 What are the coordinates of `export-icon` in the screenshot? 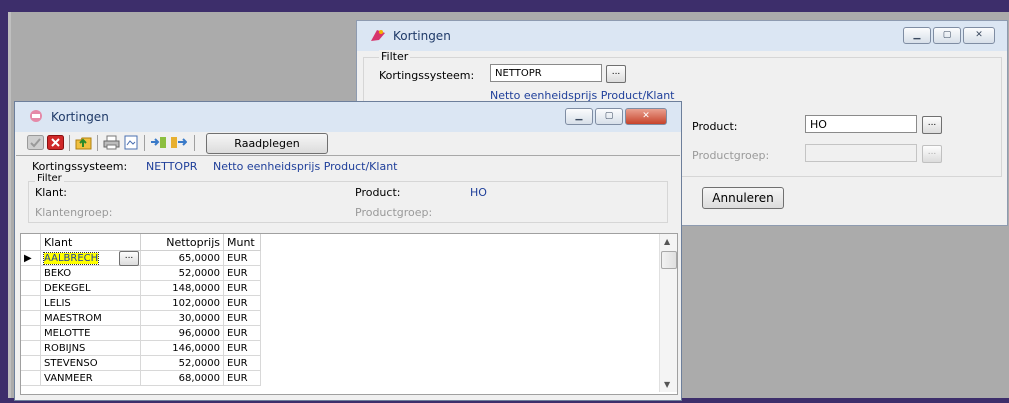 It's located at (178, 142).